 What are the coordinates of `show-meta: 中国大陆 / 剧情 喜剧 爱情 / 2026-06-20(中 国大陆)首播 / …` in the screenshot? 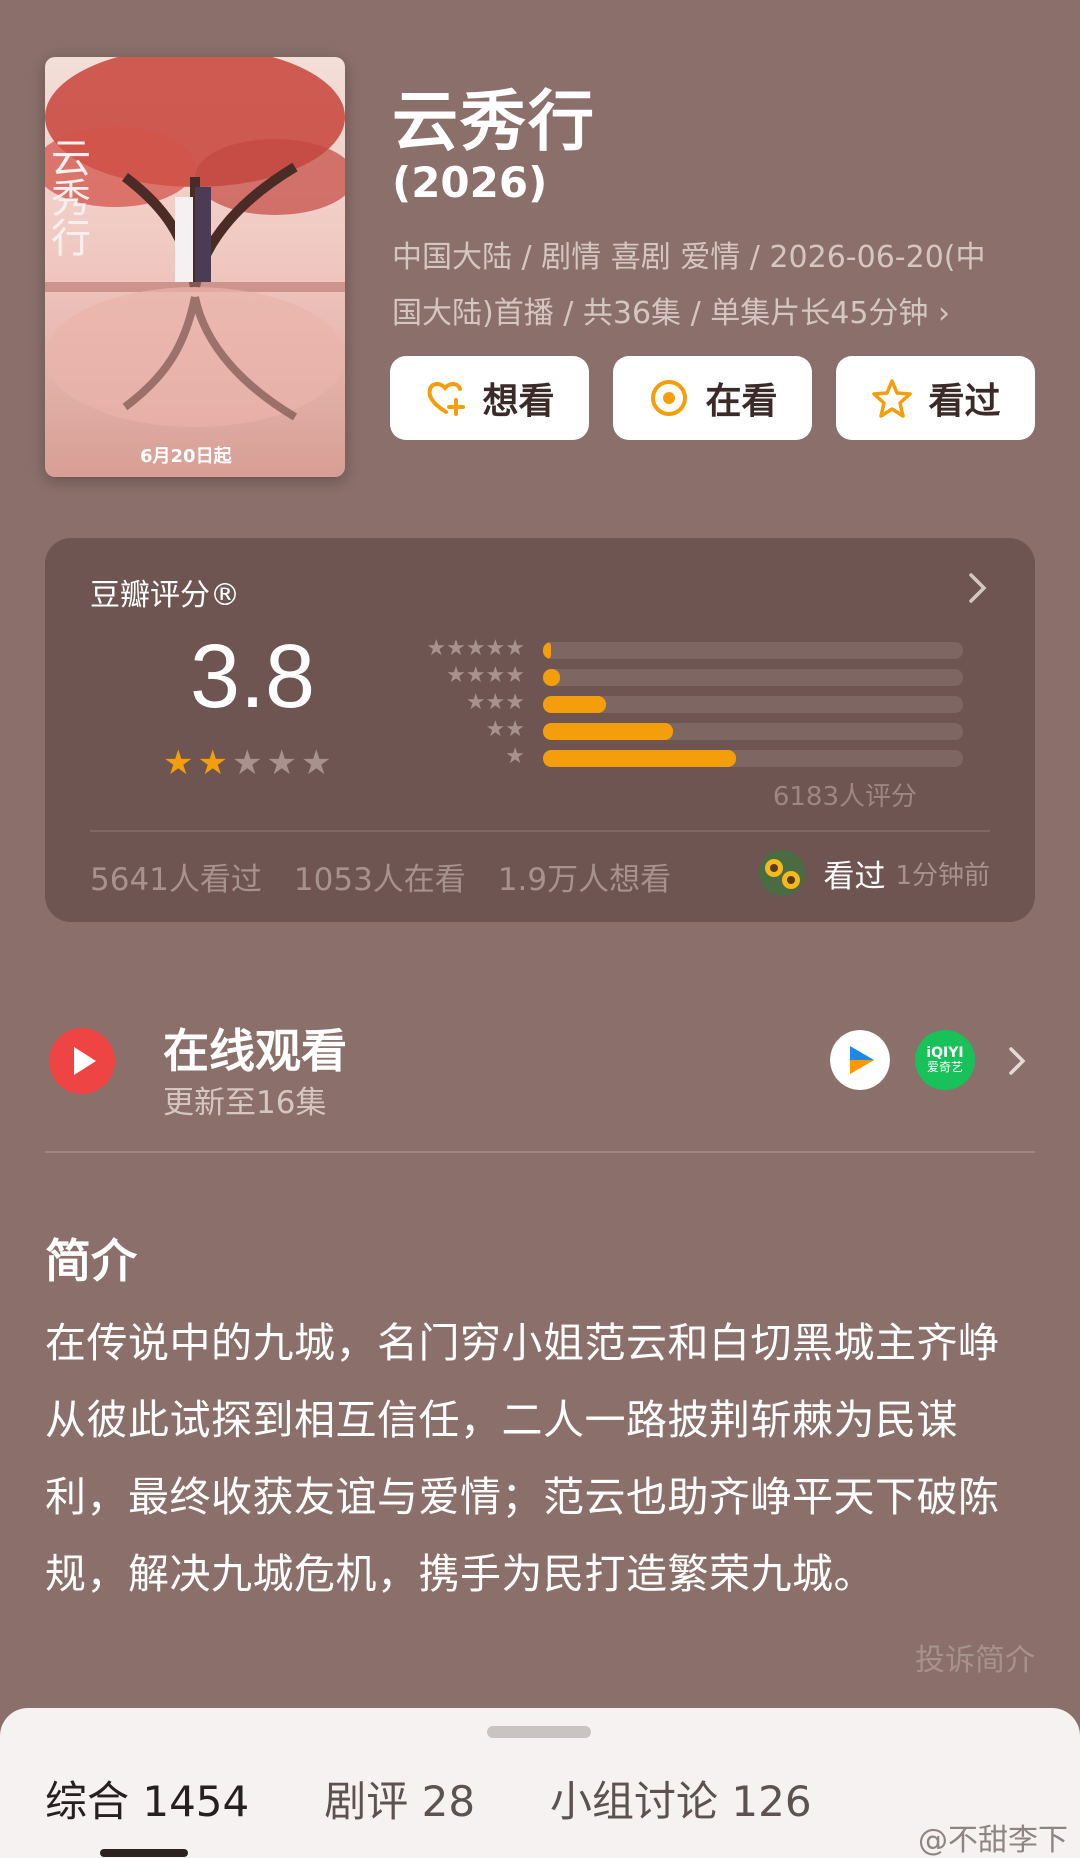 It's located at (712, 286).